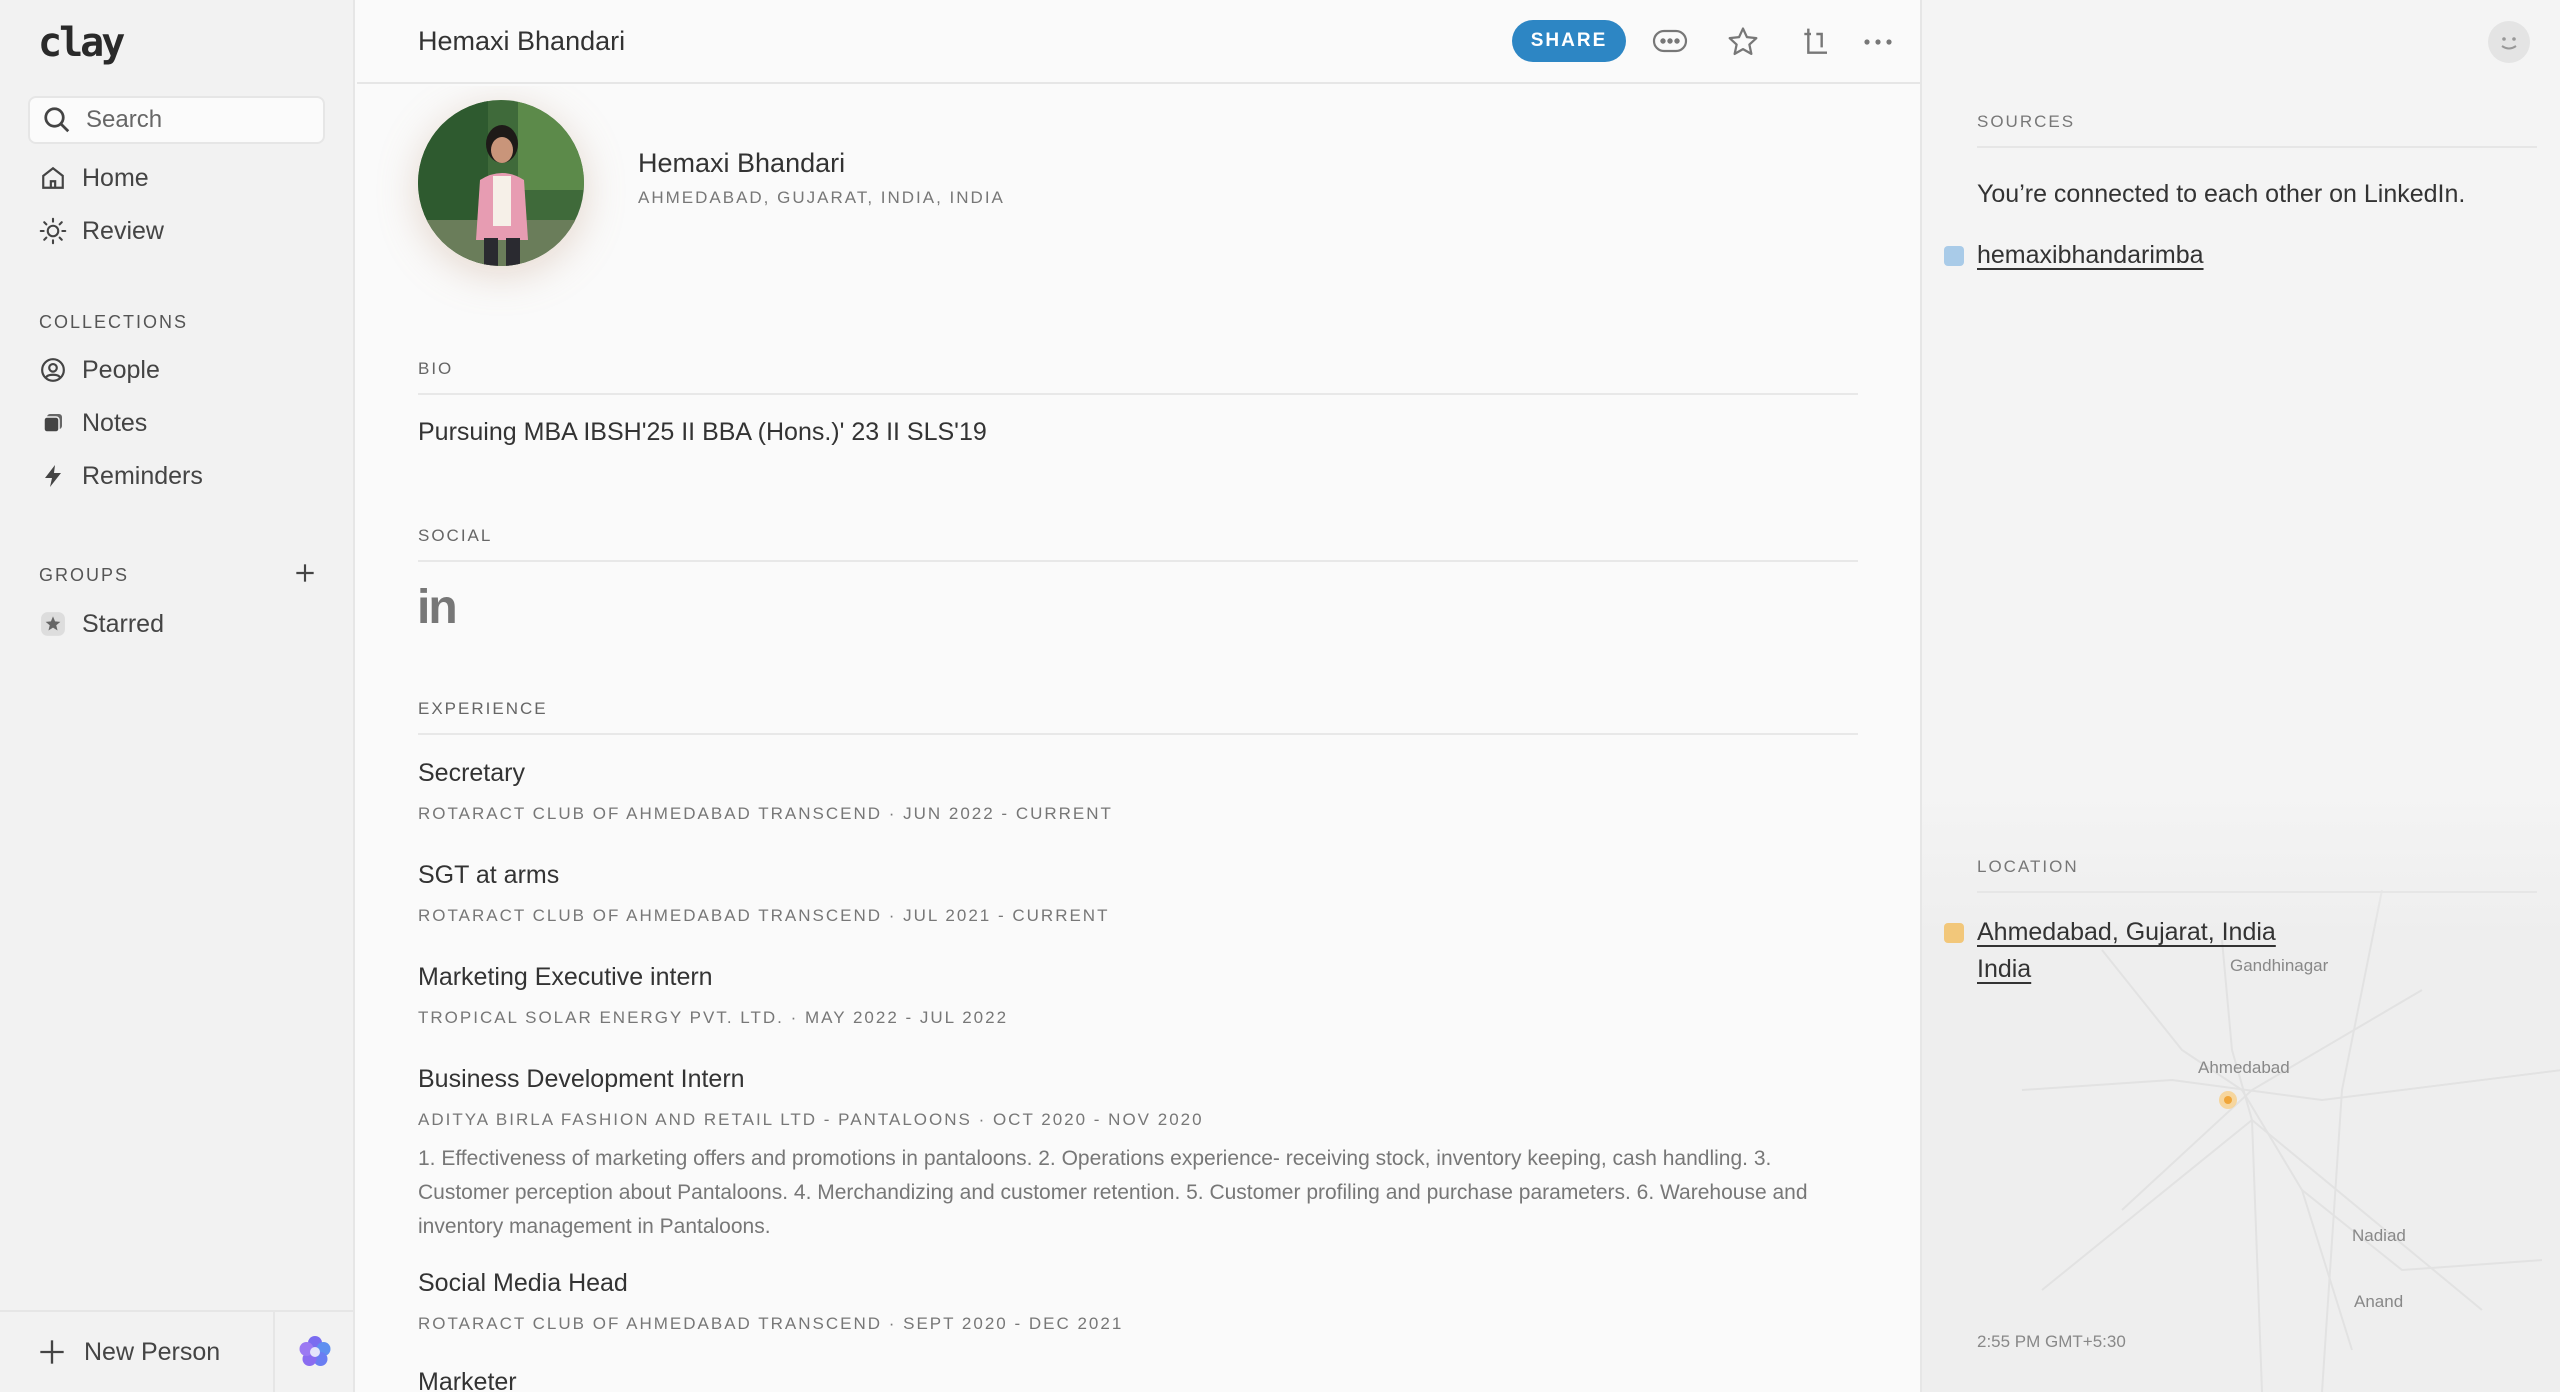 This screenshot has width=2560, height=1392. Describe the element at coordinates (2051, 1341) in the screenshot. I see `local-time: 2:55 PM GMT+5:30` at that location.